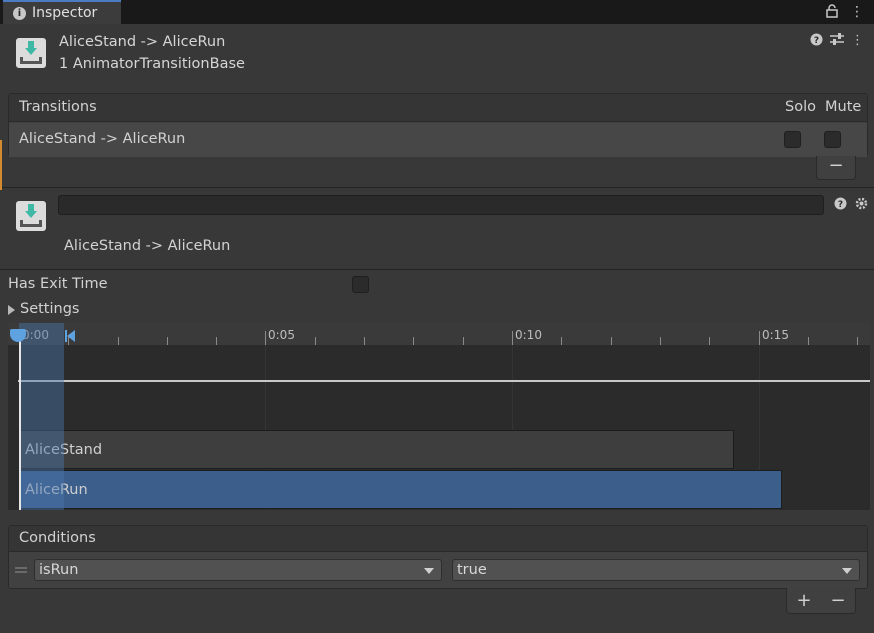 This screenshot has height=633, width=874. Describe the element at coordinates (832, 139) in the screenshot. I see `mute-checkbox` at that location.